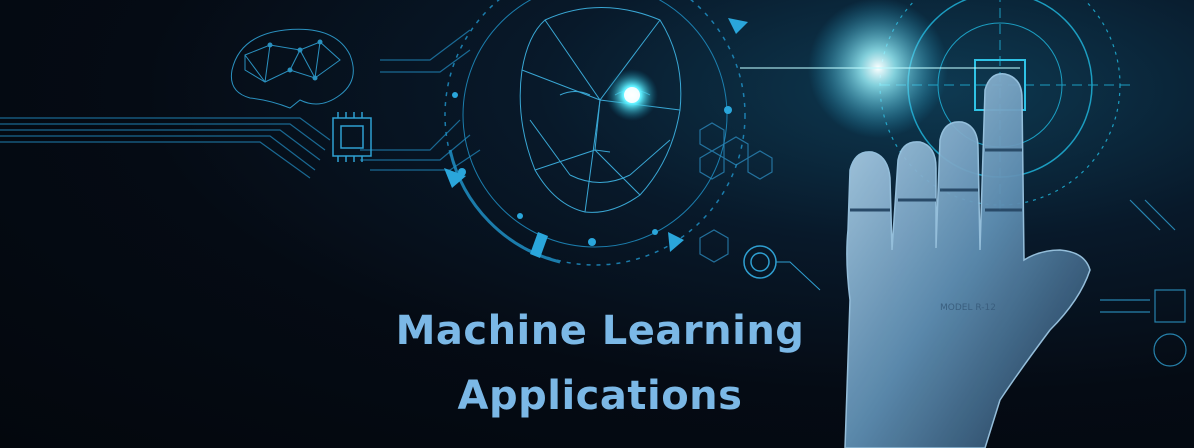 Image resolution: width=1194 pixels, height=448 pixels. What do you see at coordinates (968, 308) in the screenshot?
I see `hand-engraving: MODEL R-12` at bounding box center [968, 308].